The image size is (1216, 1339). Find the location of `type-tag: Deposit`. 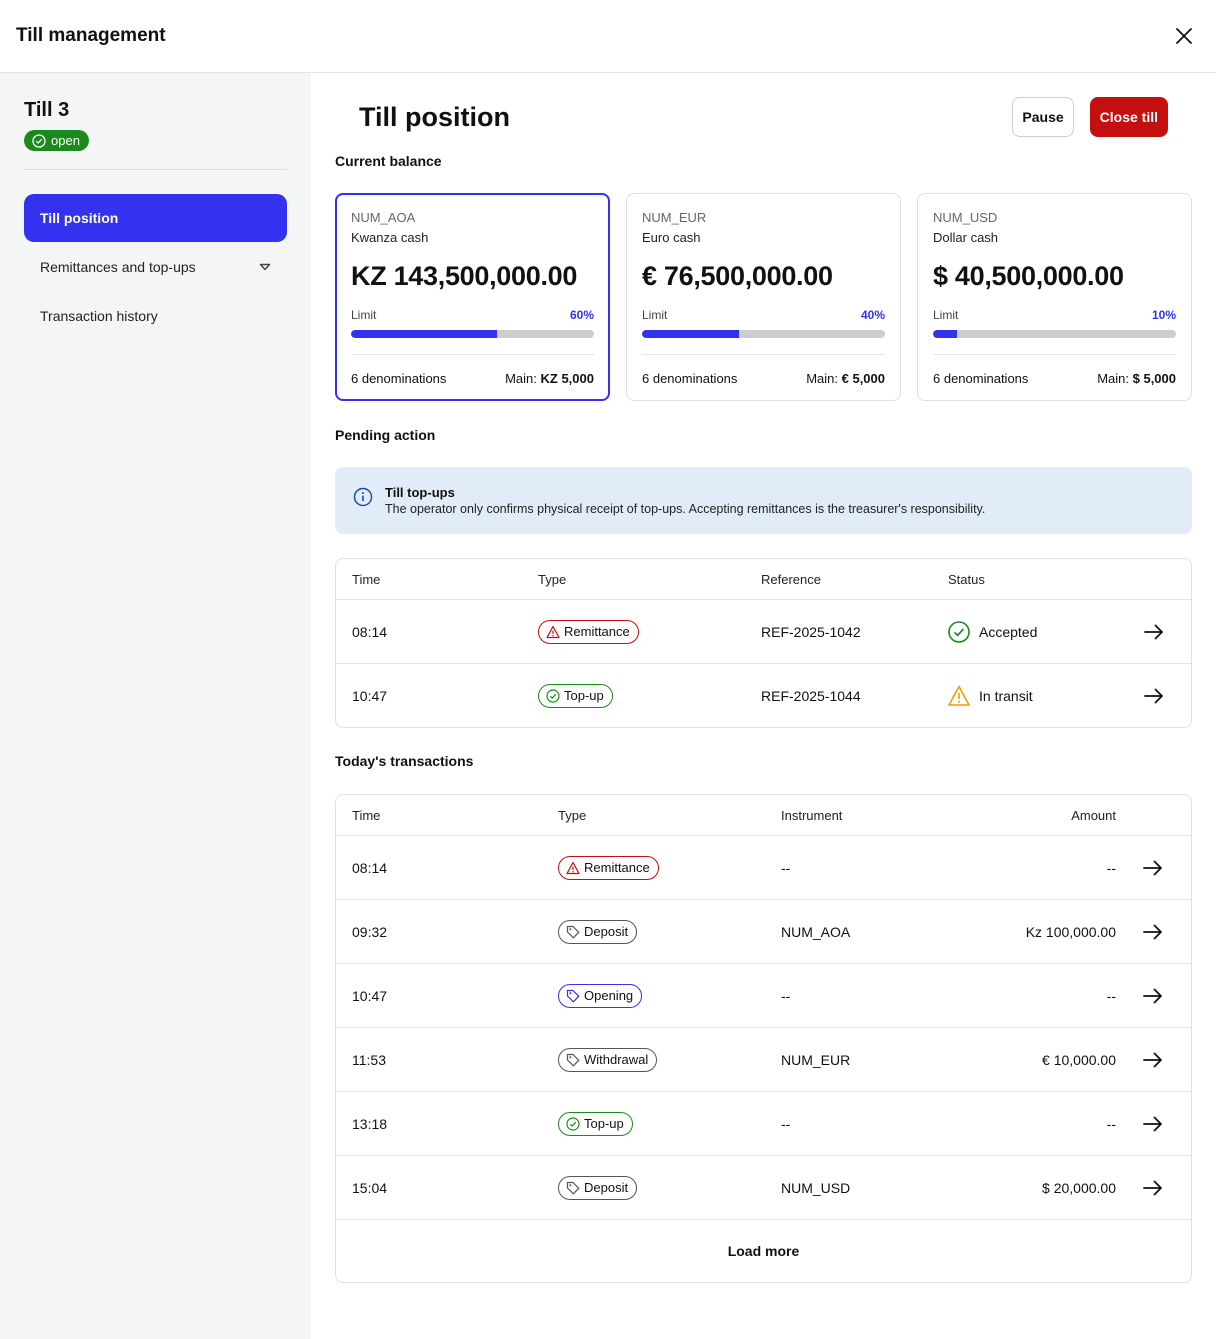

type-tag: Deposit is located at coordinates (598, 931).